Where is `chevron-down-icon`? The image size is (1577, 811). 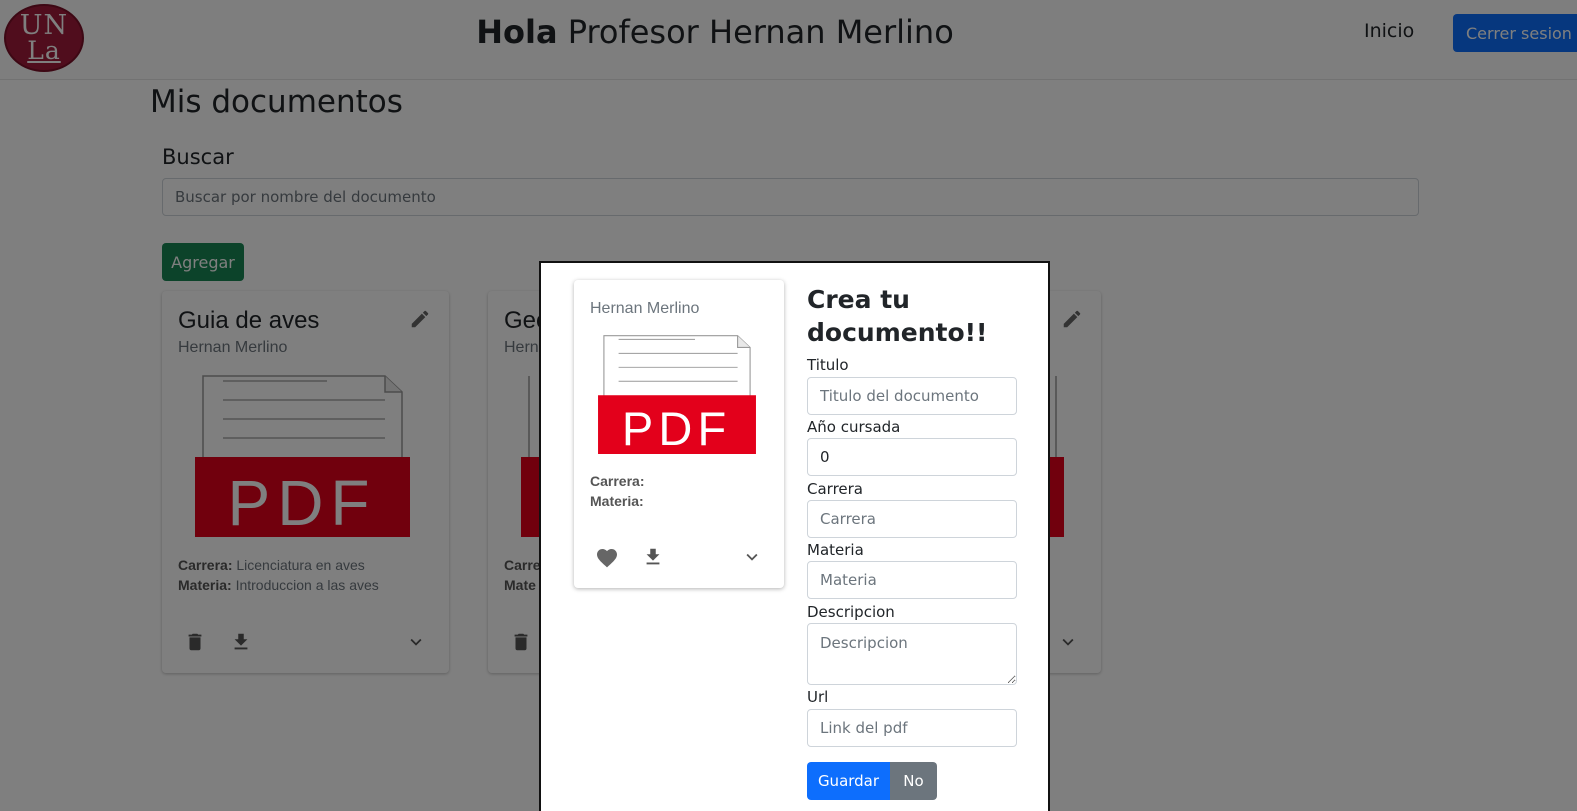 chevron-down-icon is located at coordinates (752, 557).